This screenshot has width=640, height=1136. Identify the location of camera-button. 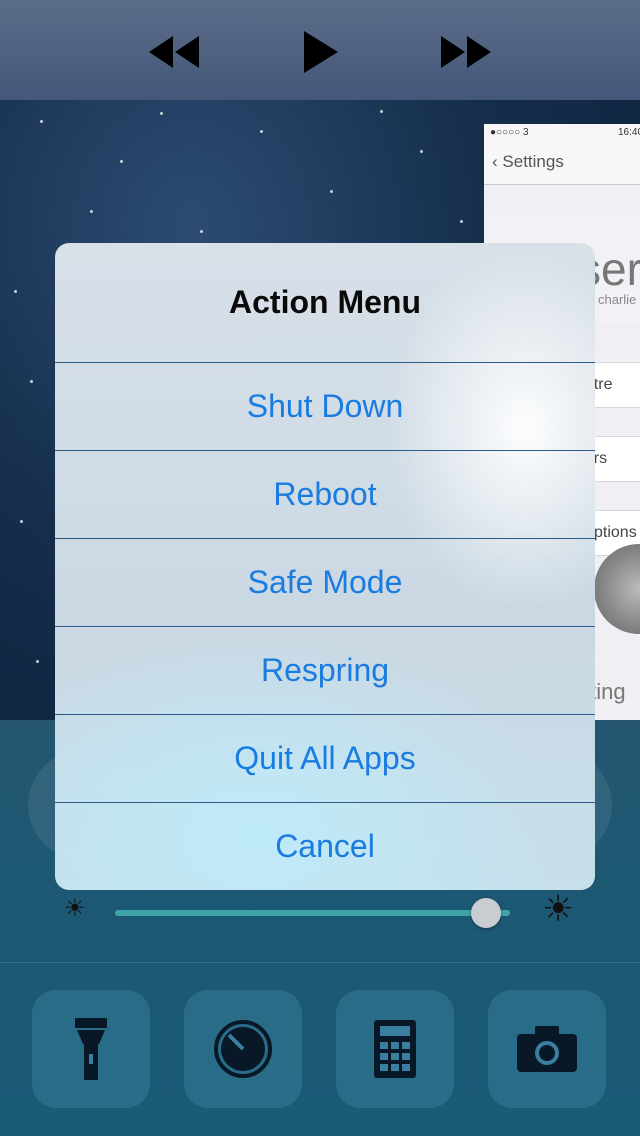
(547, 1049).